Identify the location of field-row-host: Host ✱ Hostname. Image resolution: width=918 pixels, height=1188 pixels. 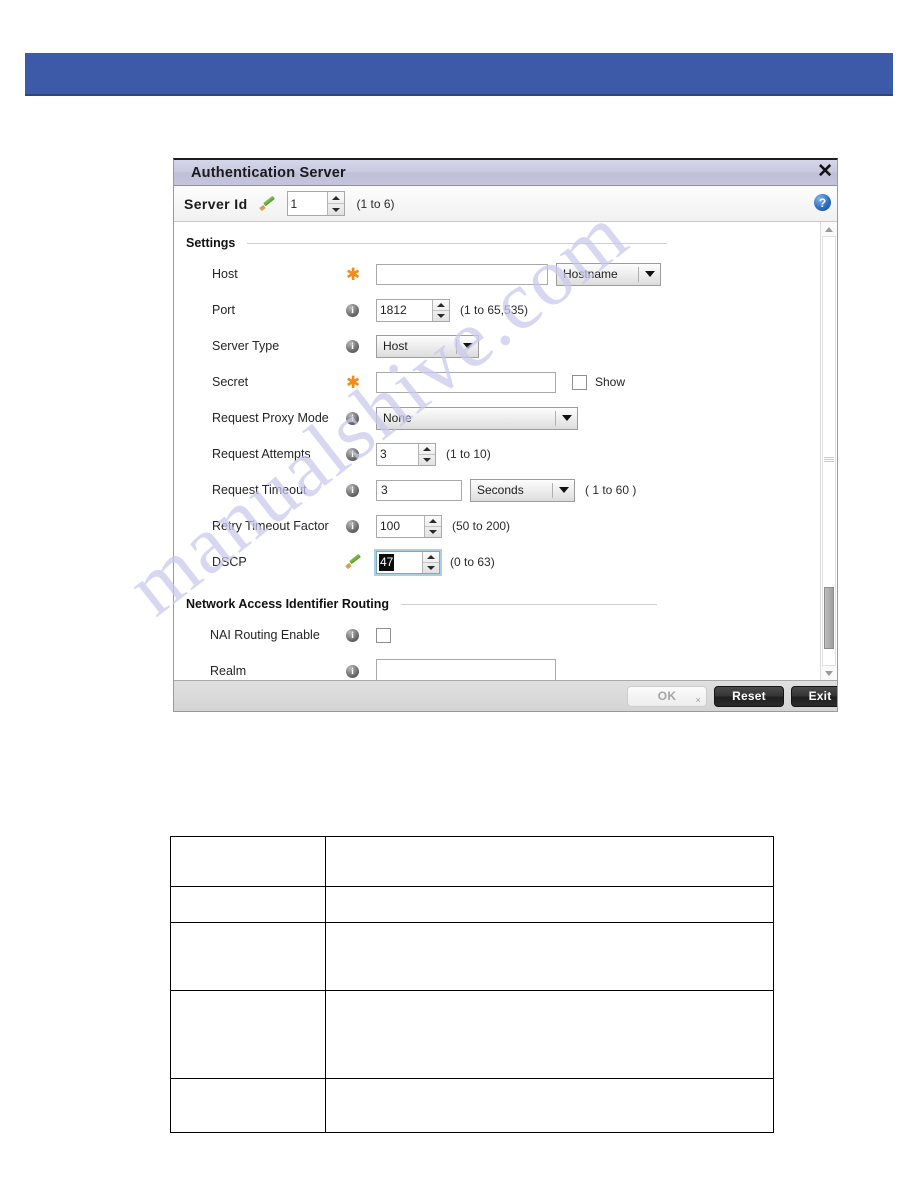
(511, 274).